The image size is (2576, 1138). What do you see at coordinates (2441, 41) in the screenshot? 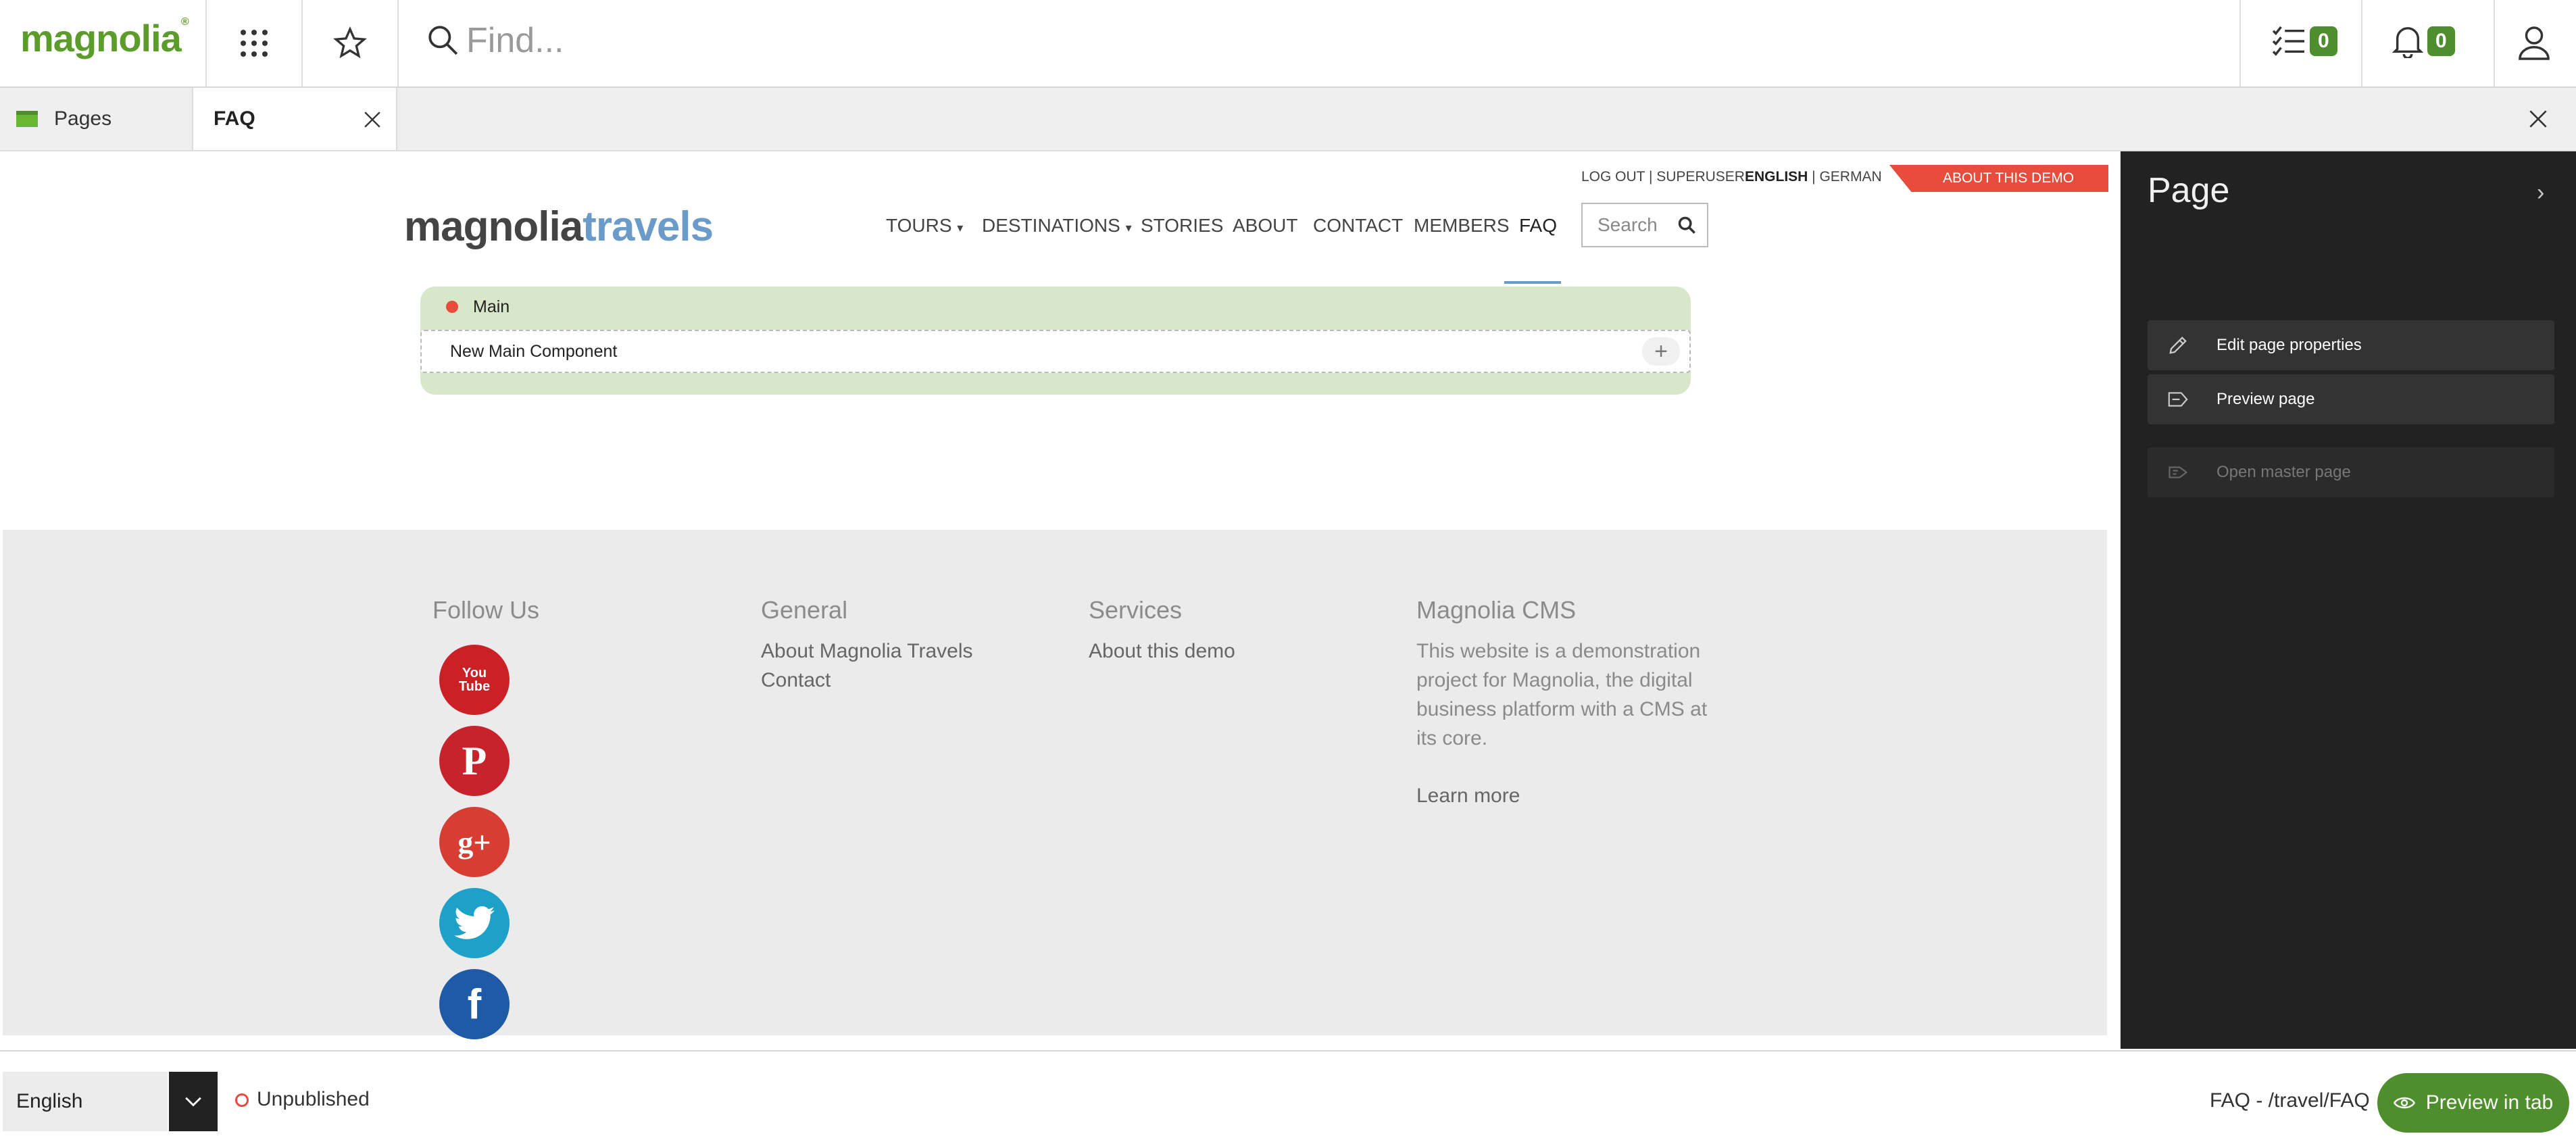
I see `notifications-count-badge: 0` at bounding box center [2441, 41].